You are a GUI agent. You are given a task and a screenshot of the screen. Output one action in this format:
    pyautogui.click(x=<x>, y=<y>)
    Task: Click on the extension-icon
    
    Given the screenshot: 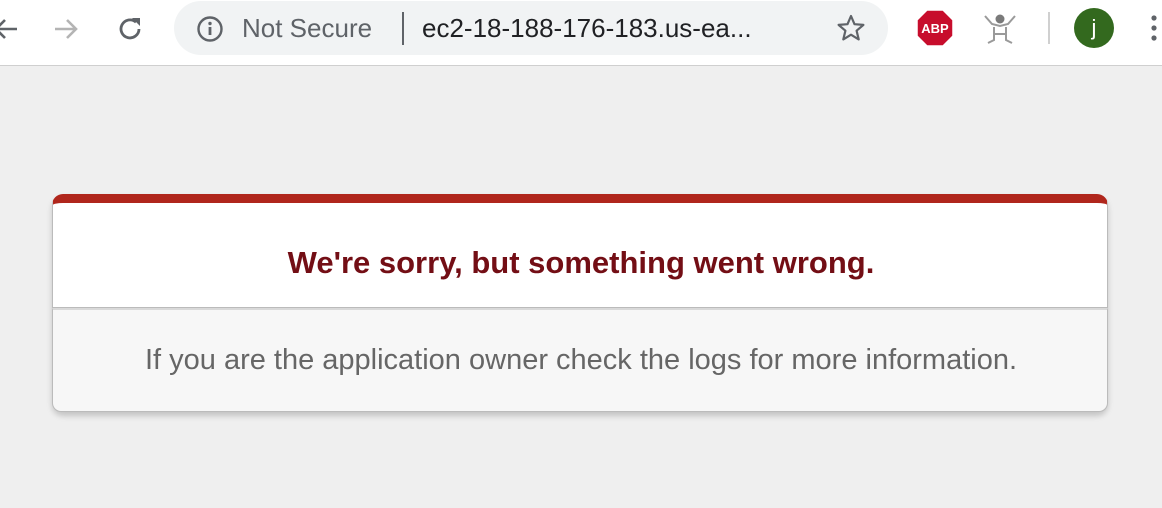 What is the action you would take?
    pyautogui.click(x=1000, y=28)
    